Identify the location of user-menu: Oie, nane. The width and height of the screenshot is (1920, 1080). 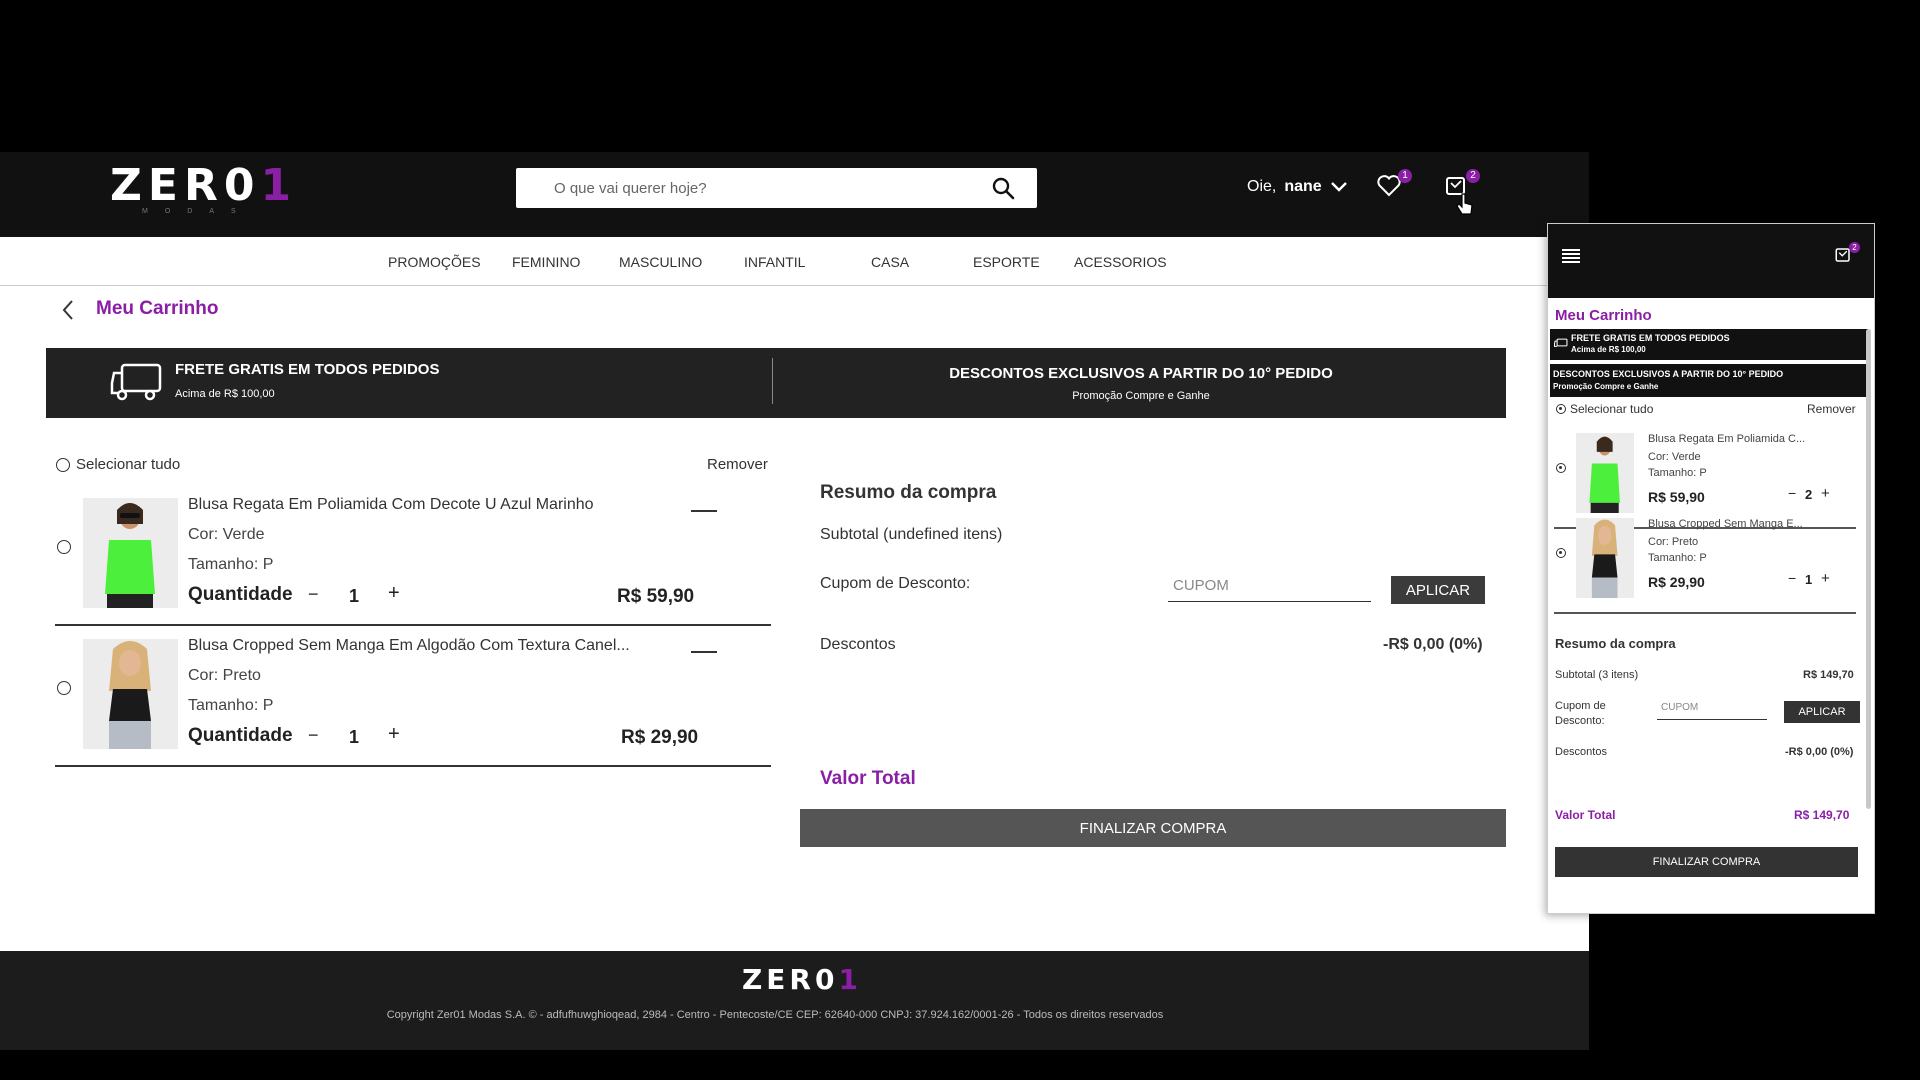
(1297, 187).